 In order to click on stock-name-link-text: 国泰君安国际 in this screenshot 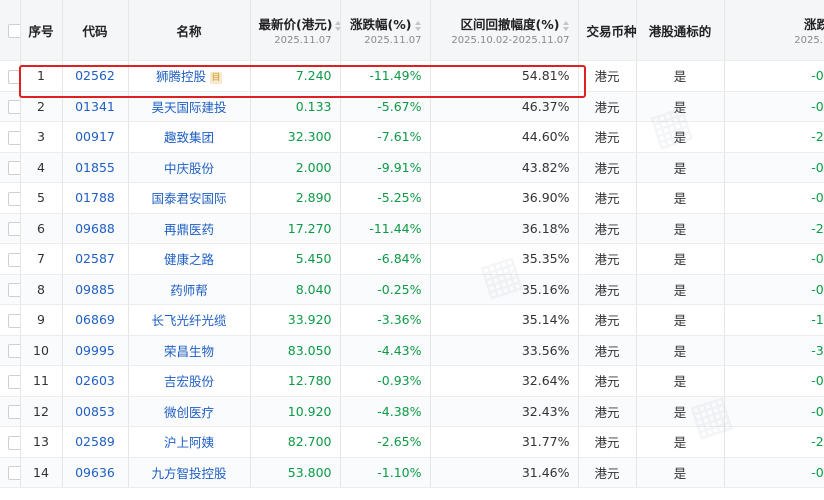, I will do `click(188, 198)`.